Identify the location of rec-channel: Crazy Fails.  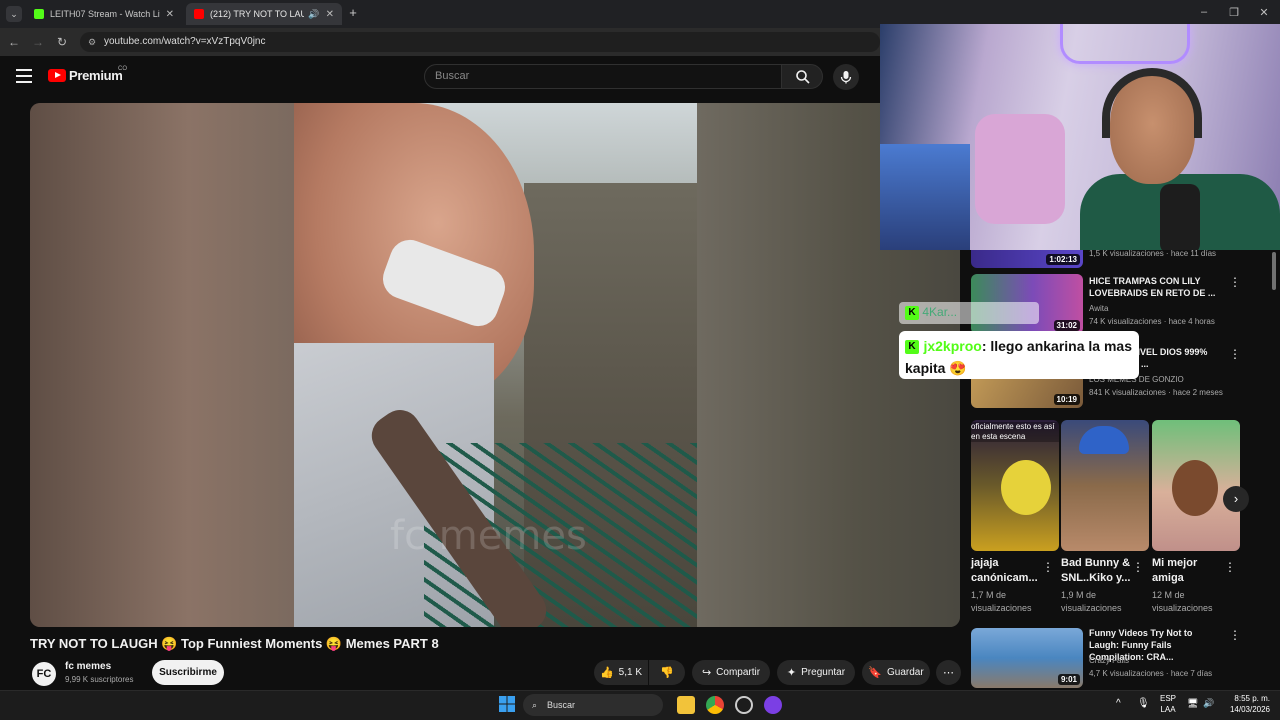
(1109, 660).